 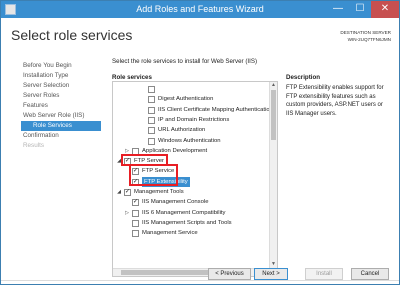 What do you see at coordinates (273, 115) in the screenshot?
I see `vertical-scroll-thumb` at bounding box center [273, 115].